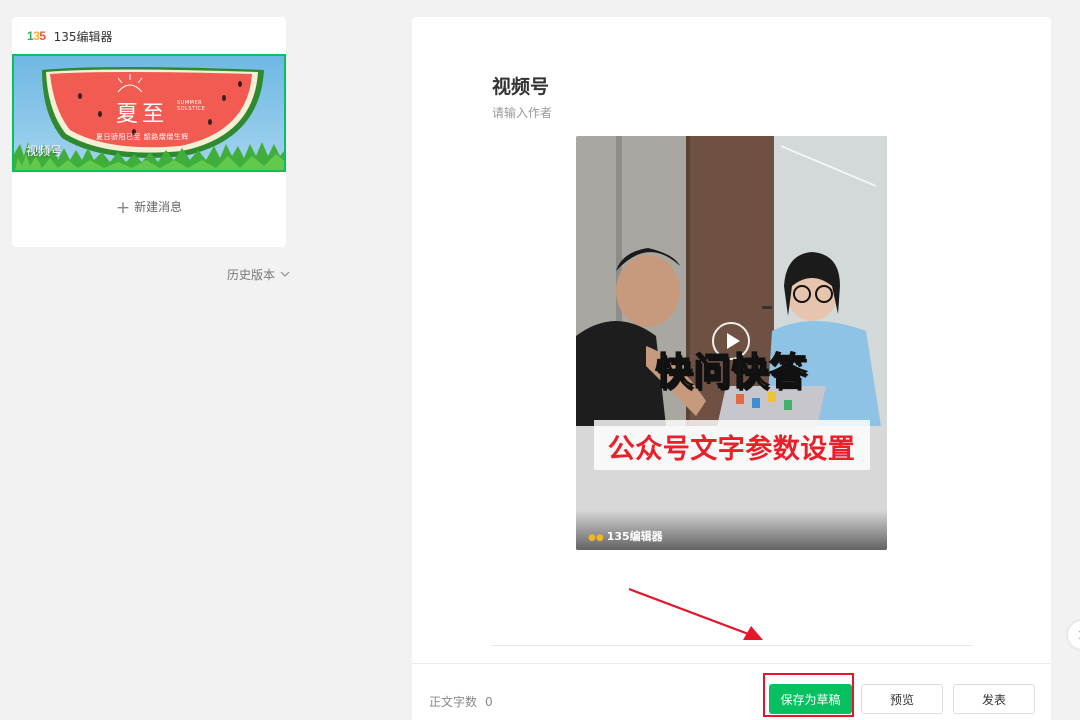 This screenshot has height=720, width=1080. What do you see at coordinates (36, 36) in the screenshot?
I see `brand-logo: 135` at bounding box center [36, 36].